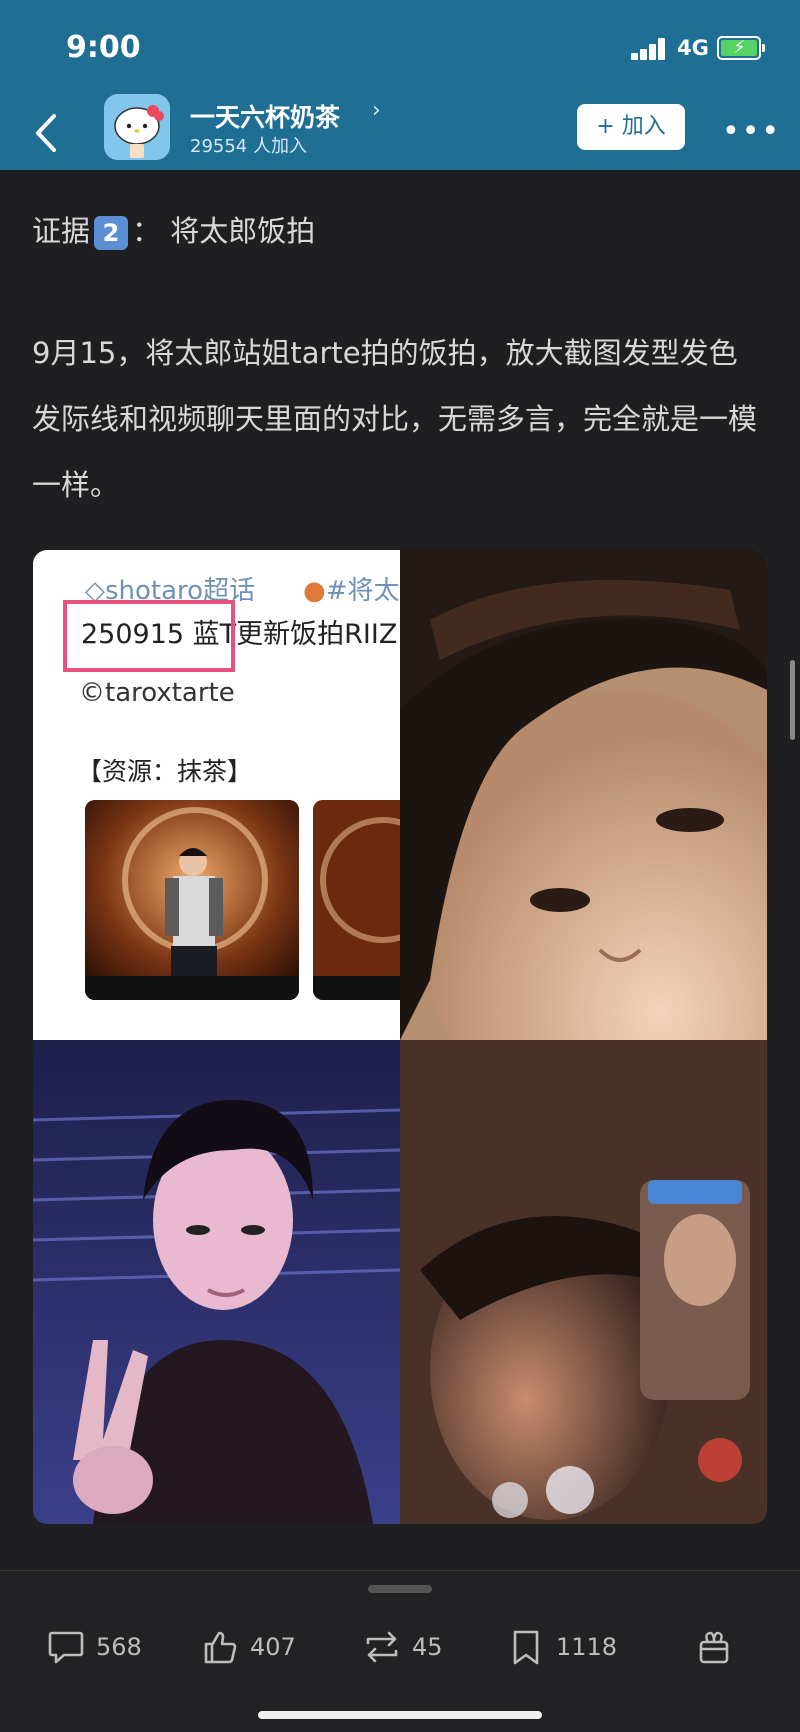 The width and height of the screenshot is (800, 1732). I want to click on like-button: 407, so click(250, 1647).